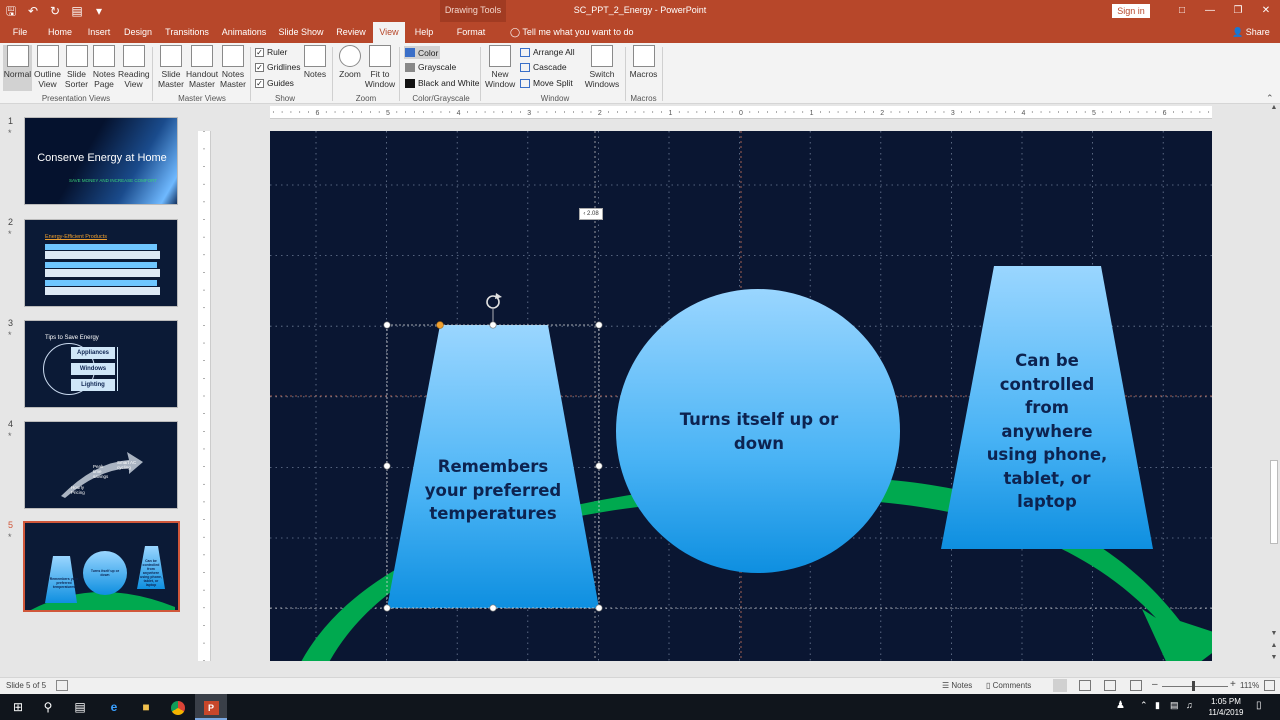 This screenshot has width=1280, height=720. What do you see at coordinates (18, 707) in the screenshot?
I see `windows-start-icon: ⊞` at bounding box center [18, 707].